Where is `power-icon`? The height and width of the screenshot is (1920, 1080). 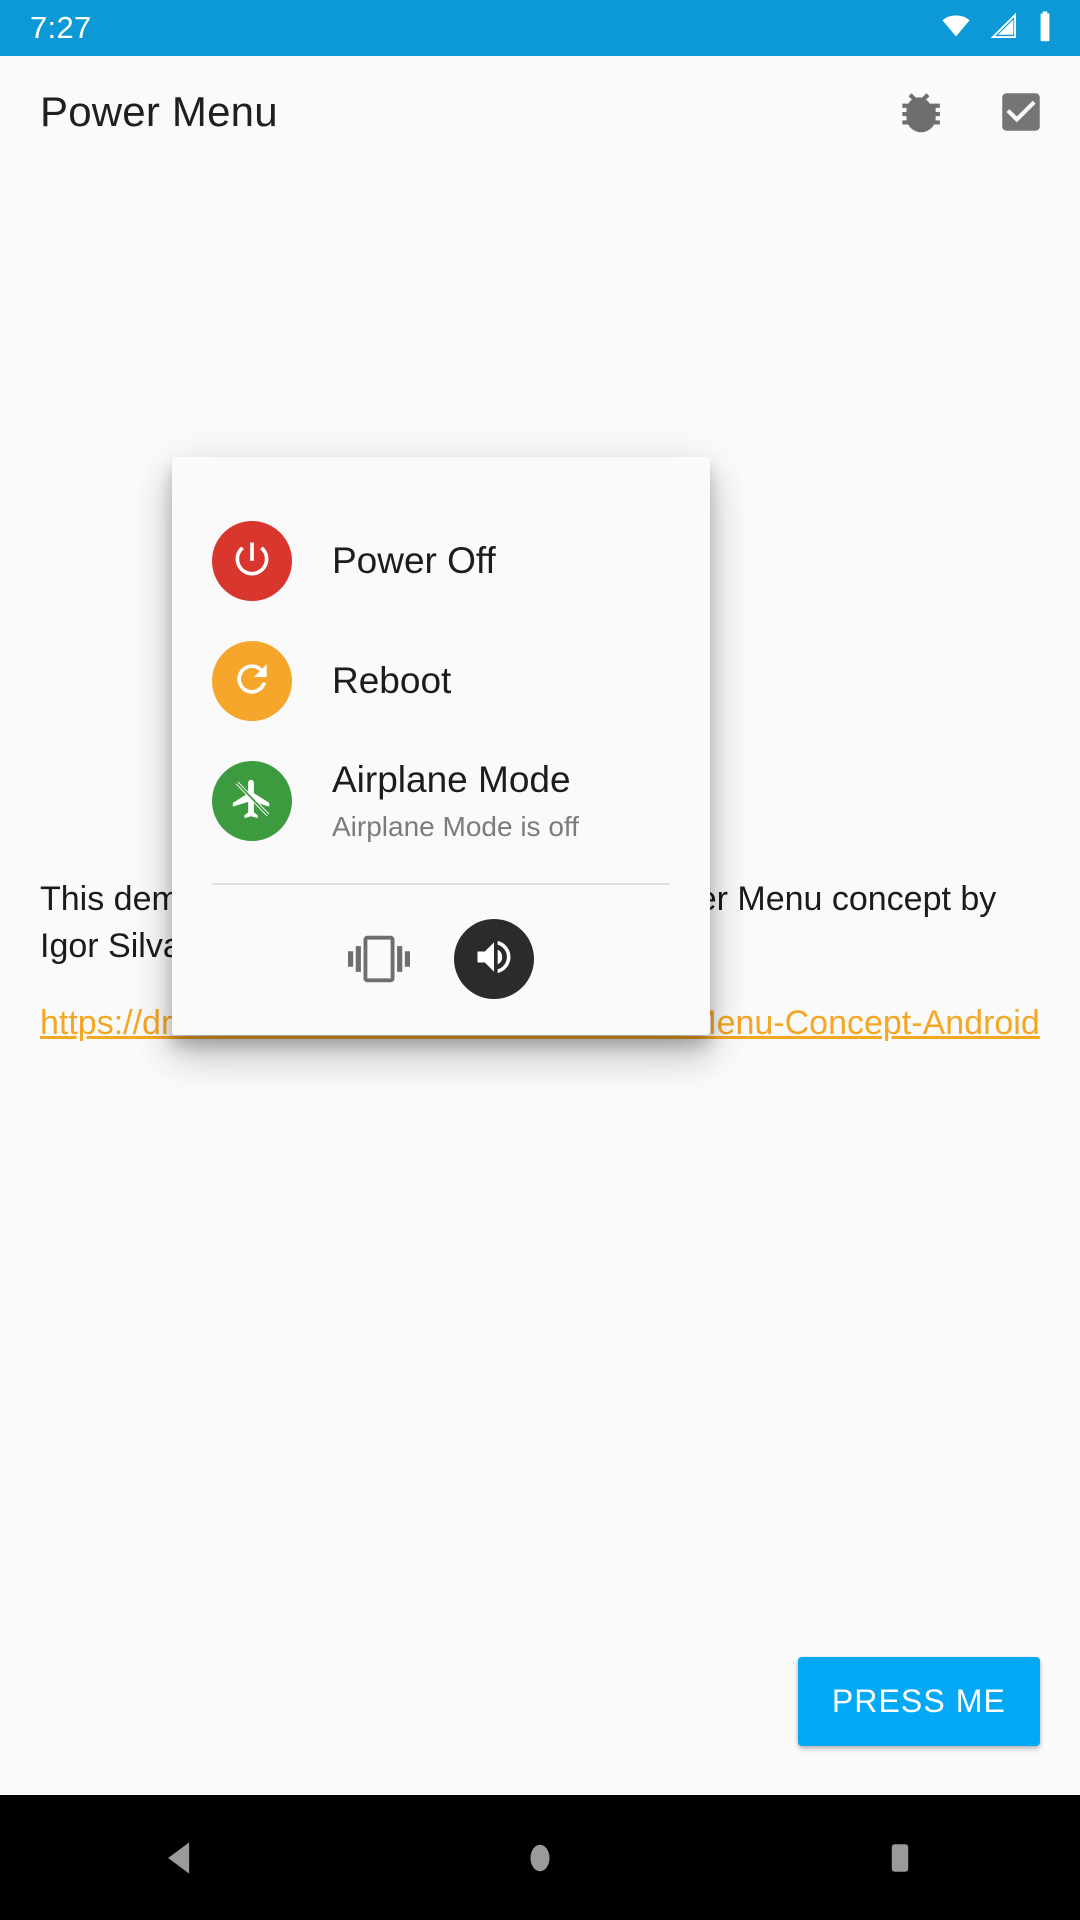
power-icon is located at coordinates (252, 561).